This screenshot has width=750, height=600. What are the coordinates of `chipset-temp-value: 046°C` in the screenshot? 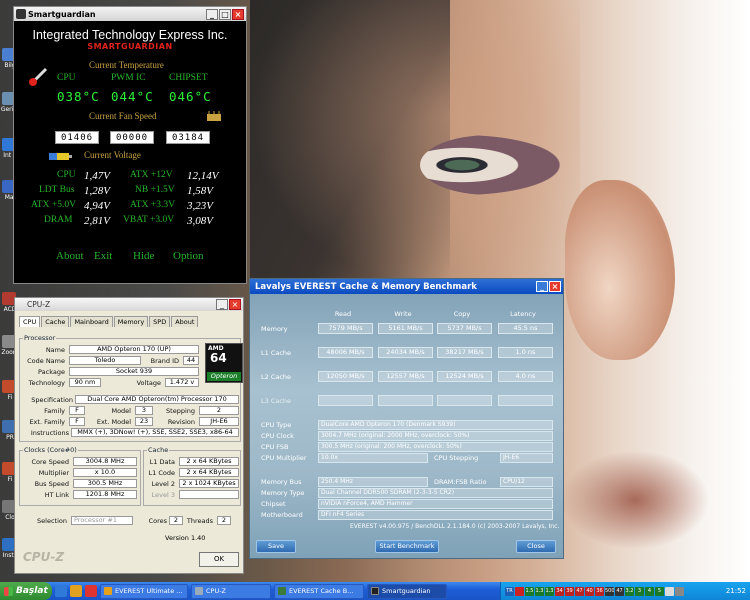 It's located at (190, 96).